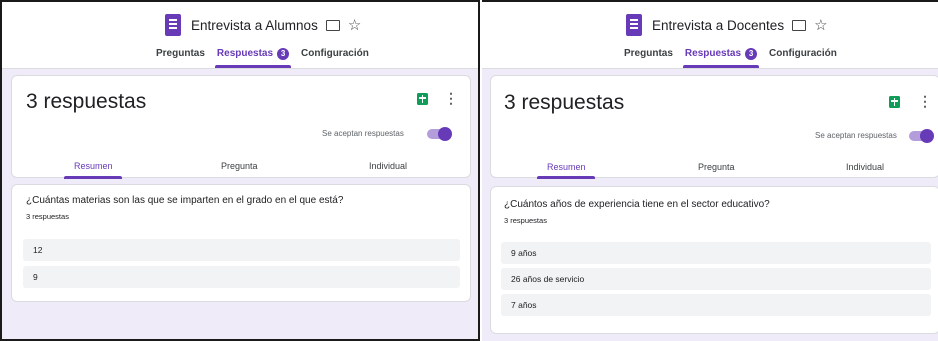  Describe the element at coordinates (241, 277) in the screenshot. I see `answer-item: 9` at that location.